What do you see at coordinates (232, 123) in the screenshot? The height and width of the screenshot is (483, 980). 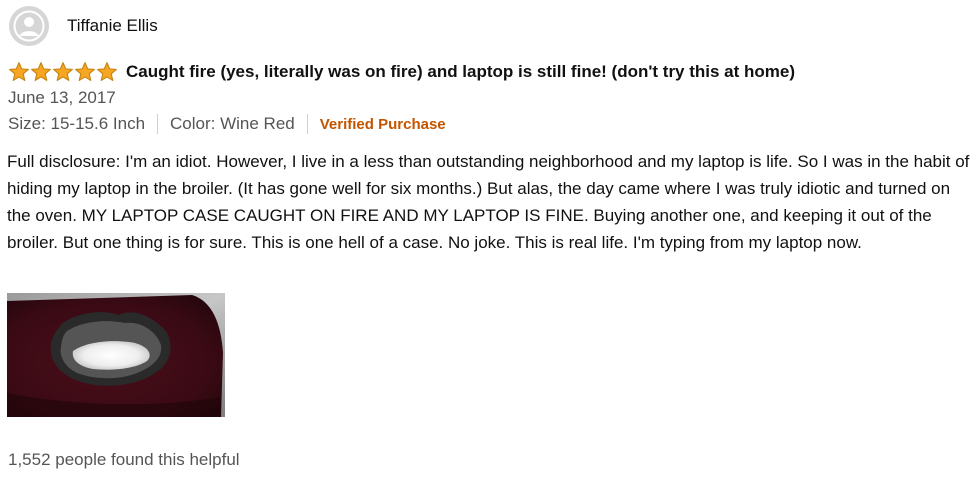 I see `product-color-option: Color: Wine Red` at bounding box center [232, 123].